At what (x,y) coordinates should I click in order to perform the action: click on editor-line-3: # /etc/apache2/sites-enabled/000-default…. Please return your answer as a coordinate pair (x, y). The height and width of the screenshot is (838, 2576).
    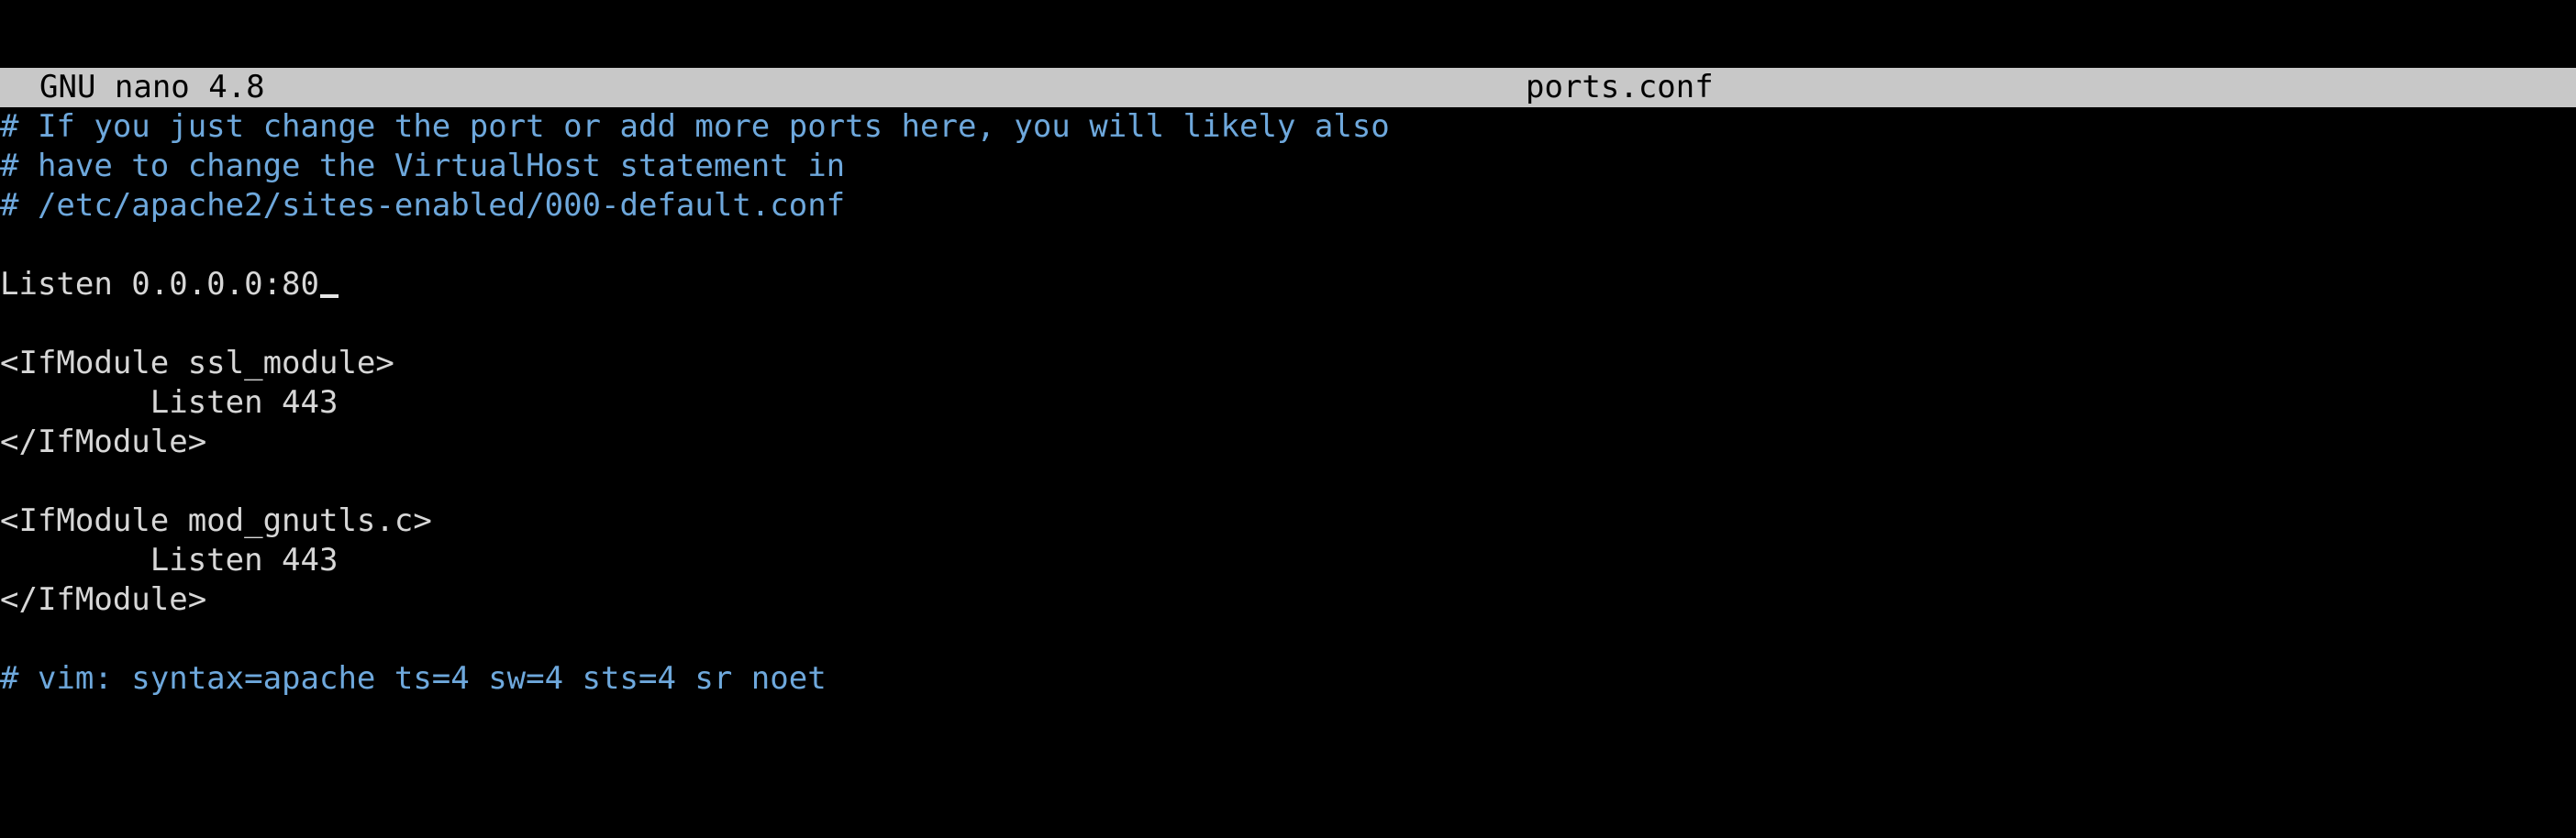
    Looking at the image, I should click on (1288, 206).